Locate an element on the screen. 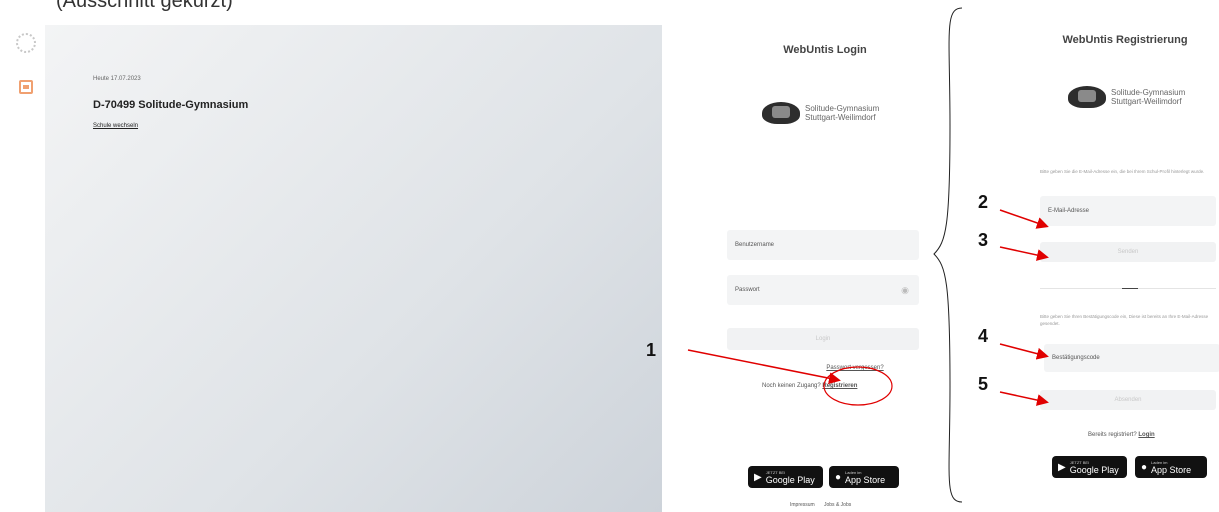 This screenshot has height=512, width=1219. annotation-overlay is located at coordinates (868, 307).